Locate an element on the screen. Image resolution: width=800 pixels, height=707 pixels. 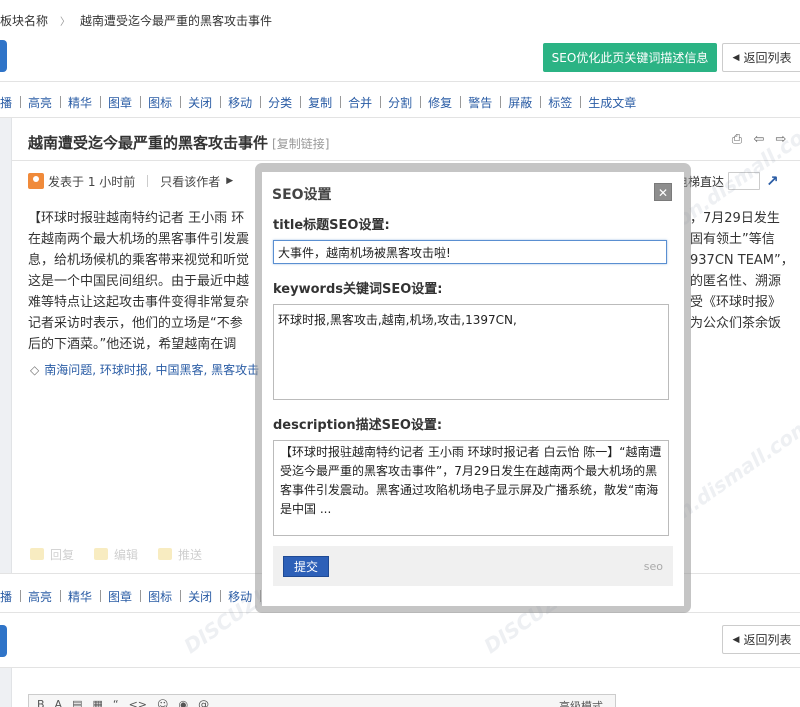
user-icon is located at coordinates (36, 181).